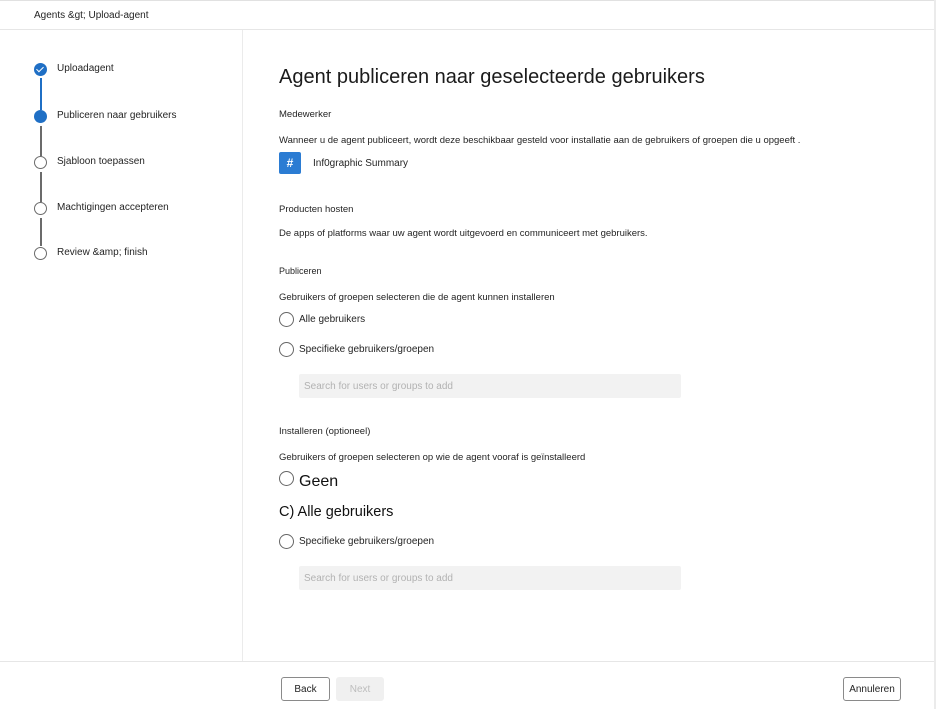  What do you see at coordinates (336, 512) in the screenshot?
I see `install-option-all-users: C) Alle gebruikers` at bounding box center [336, 512].